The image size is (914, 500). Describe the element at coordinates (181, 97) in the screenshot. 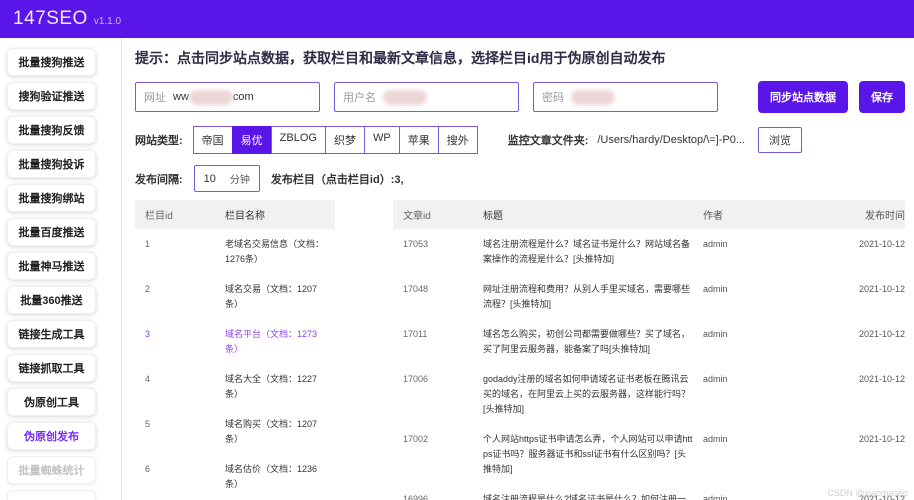

I see `site-url-value-prefix: ww` at that location.